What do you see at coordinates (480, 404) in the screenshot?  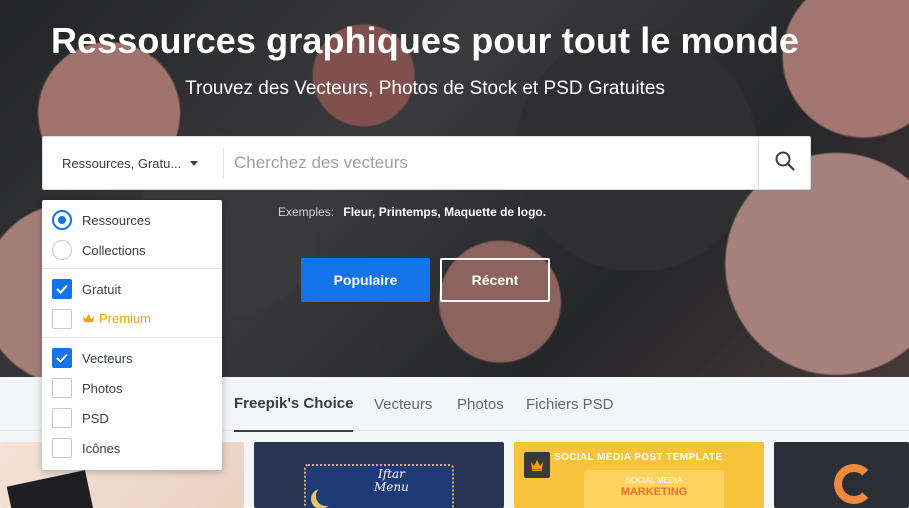 I see `tab-photos: Photos` at bounding box center [480, 404].